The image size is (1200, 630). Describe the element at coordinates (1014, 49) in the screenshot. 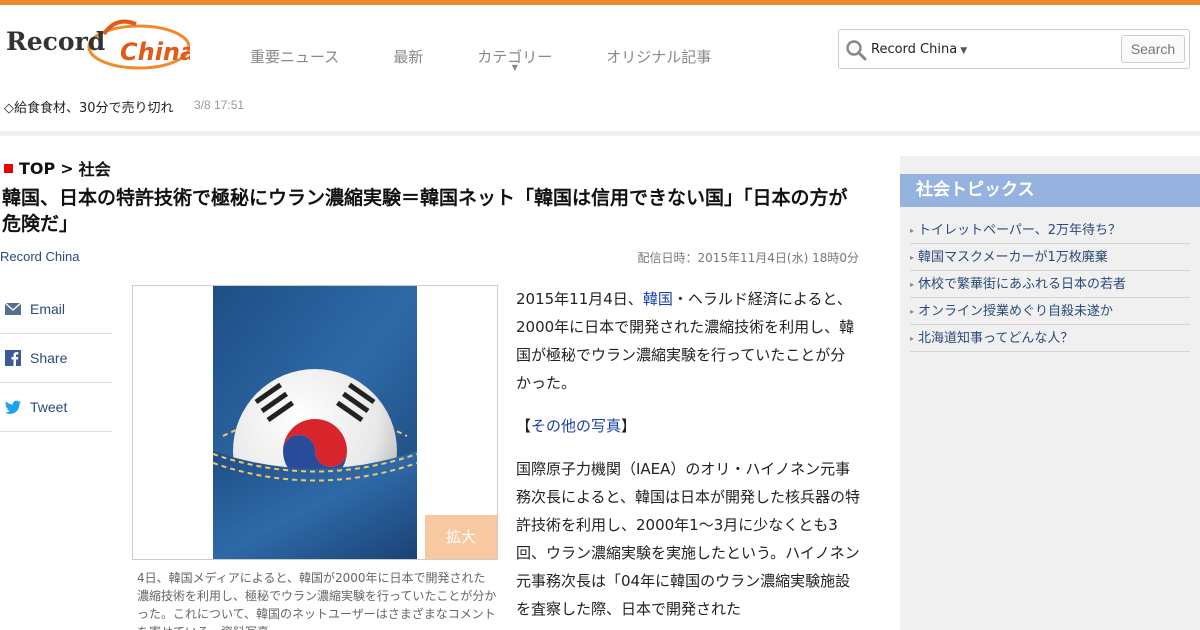

I see `search-box: Record China ▼ Search` at that location.